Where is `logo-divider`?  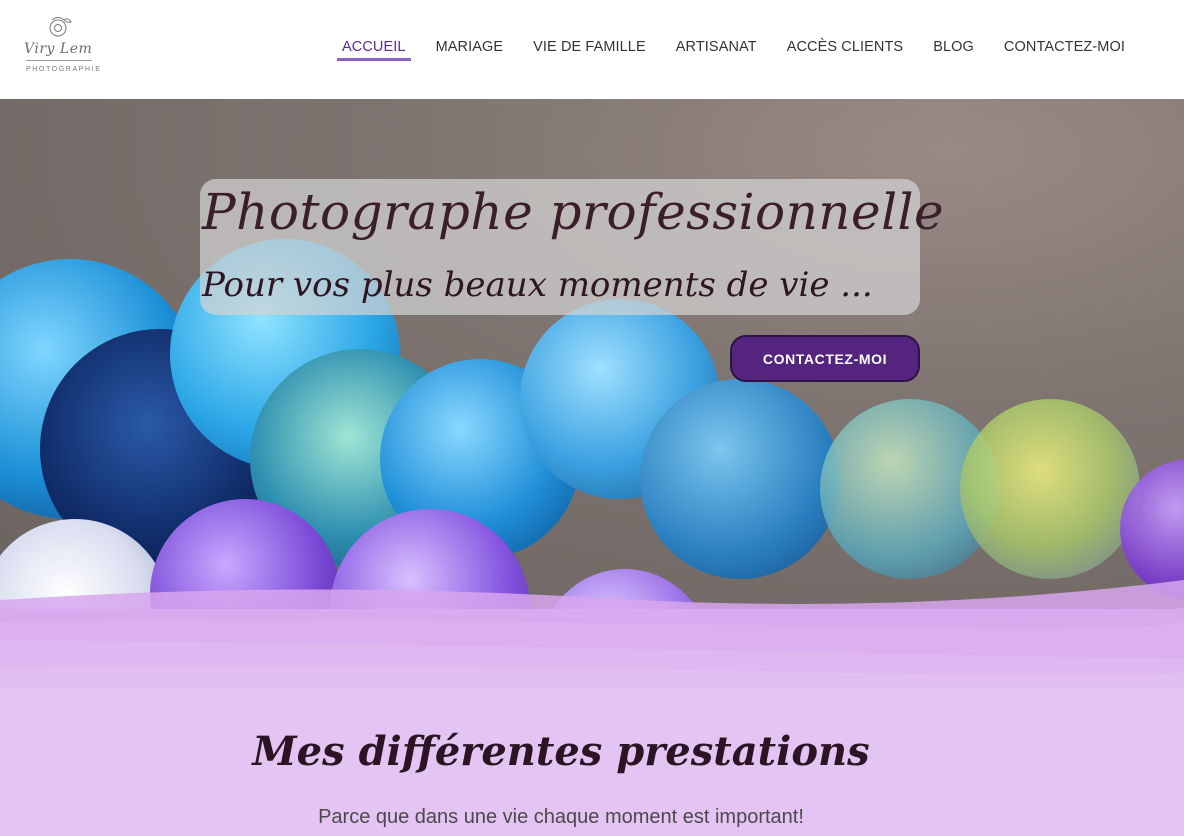
logo-divider is located at coordinates (59, 60).